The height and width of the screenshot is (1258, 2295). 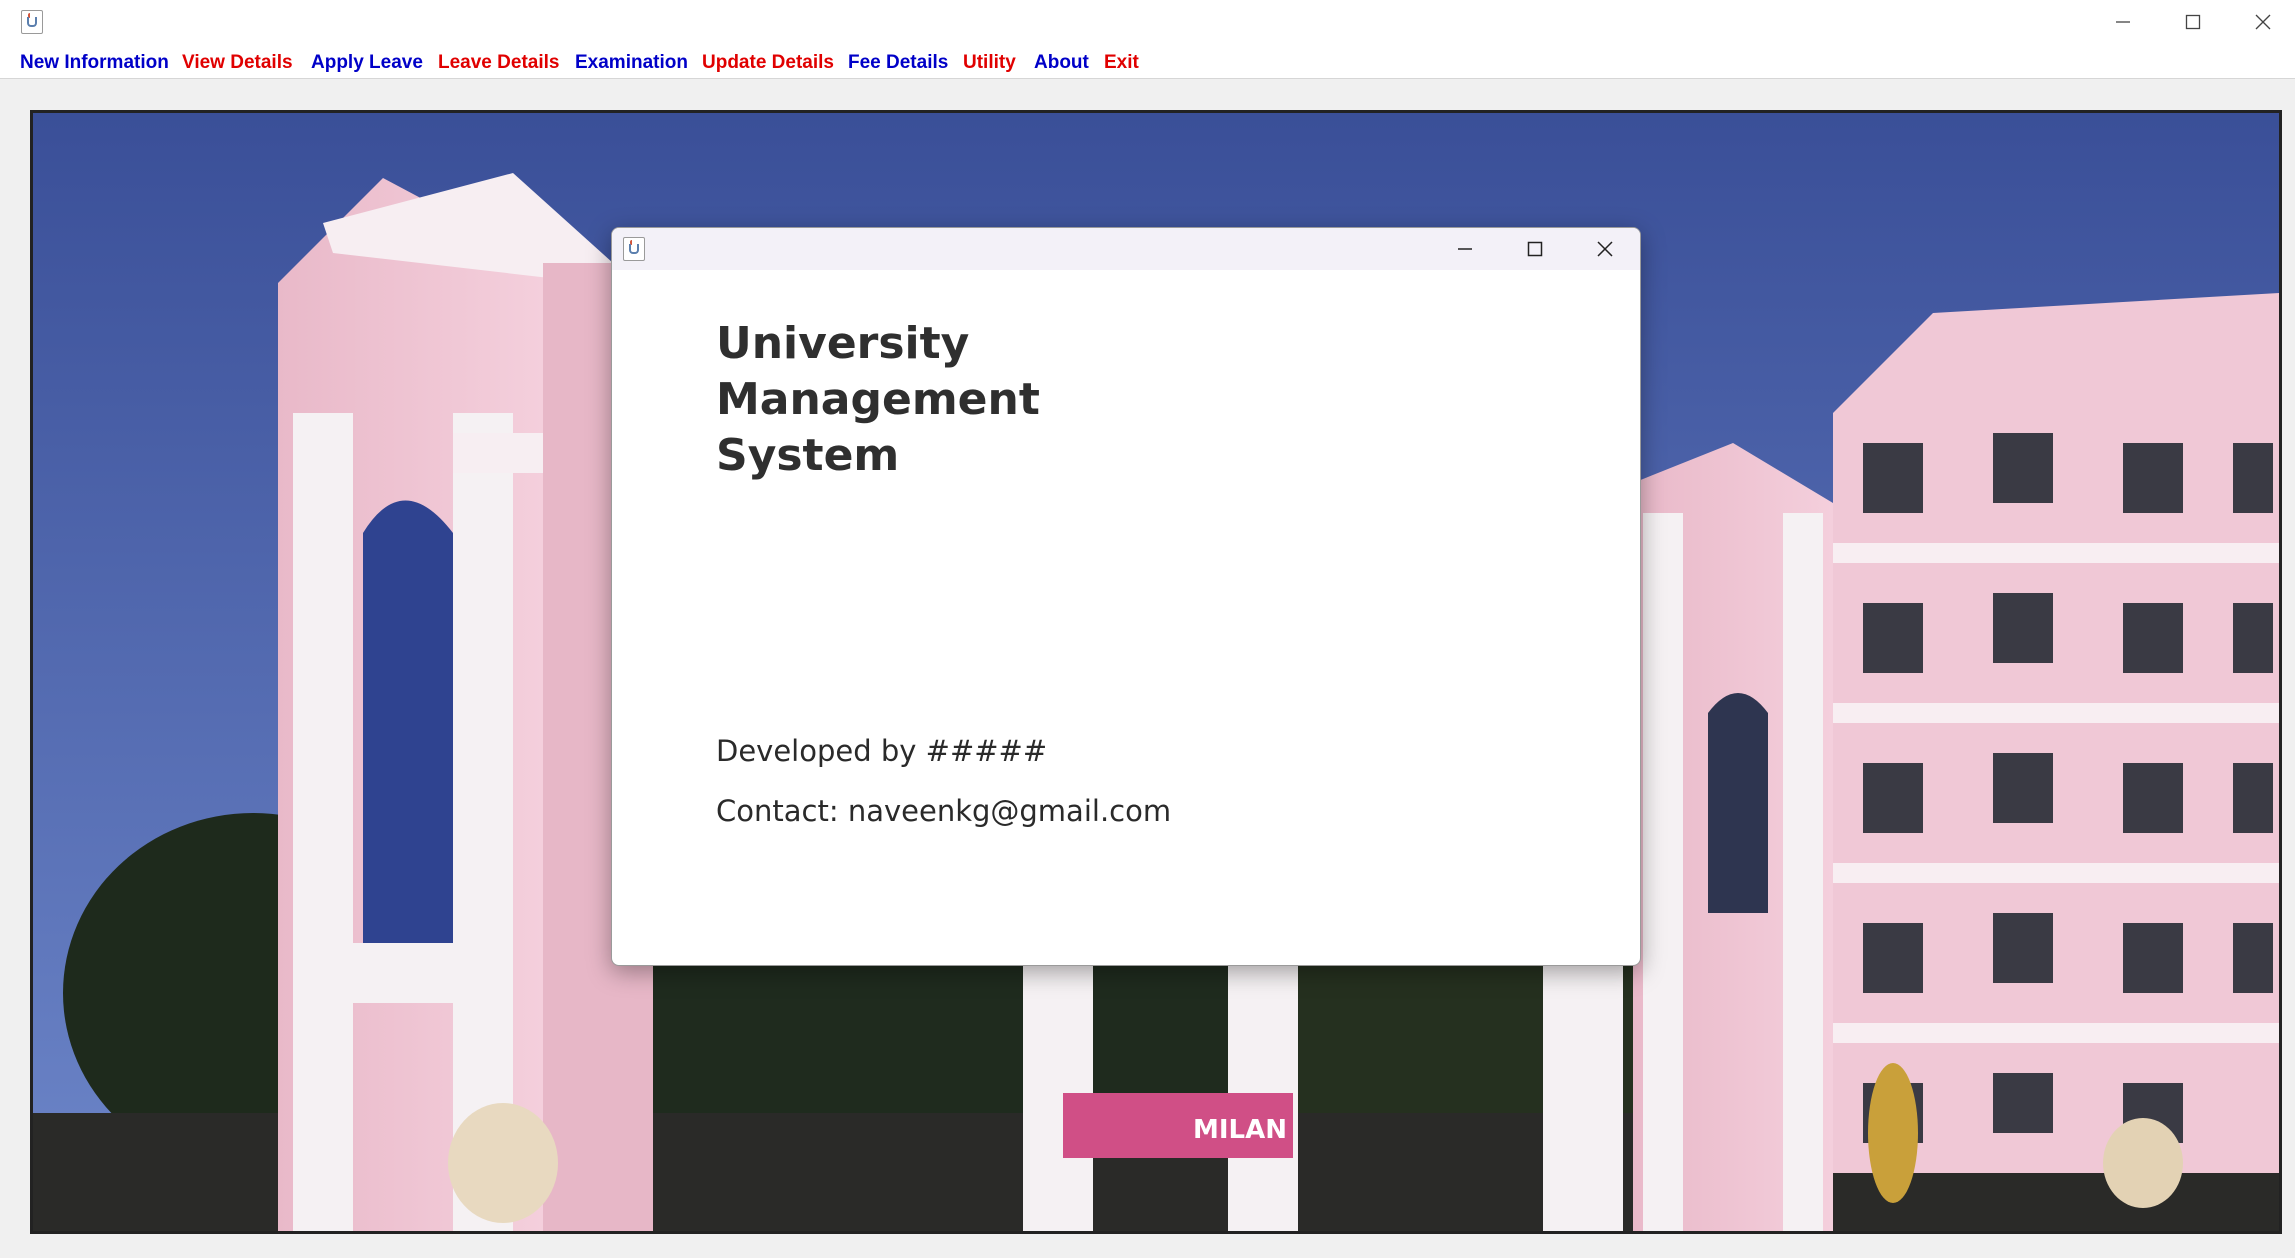 I want to click on menu-examination: Examination, so click(x=631, y=63).